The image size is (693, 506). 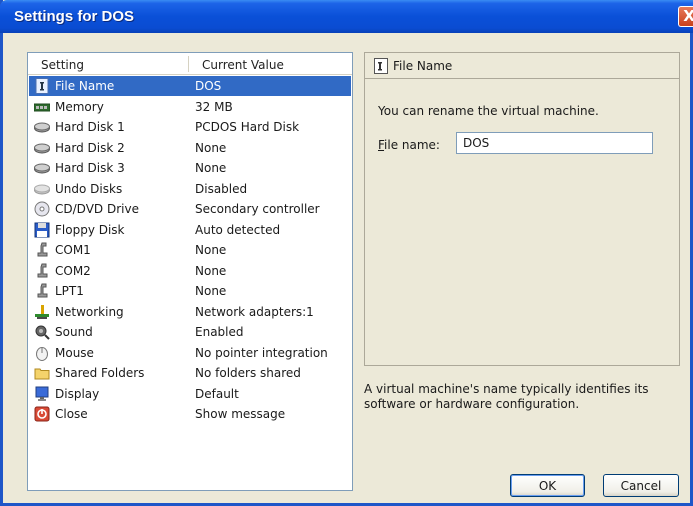 What do you see at coordinates (190, 250) in the screenshot?
I see `settings-row: COM1 None` at bounding box center [190, 250].